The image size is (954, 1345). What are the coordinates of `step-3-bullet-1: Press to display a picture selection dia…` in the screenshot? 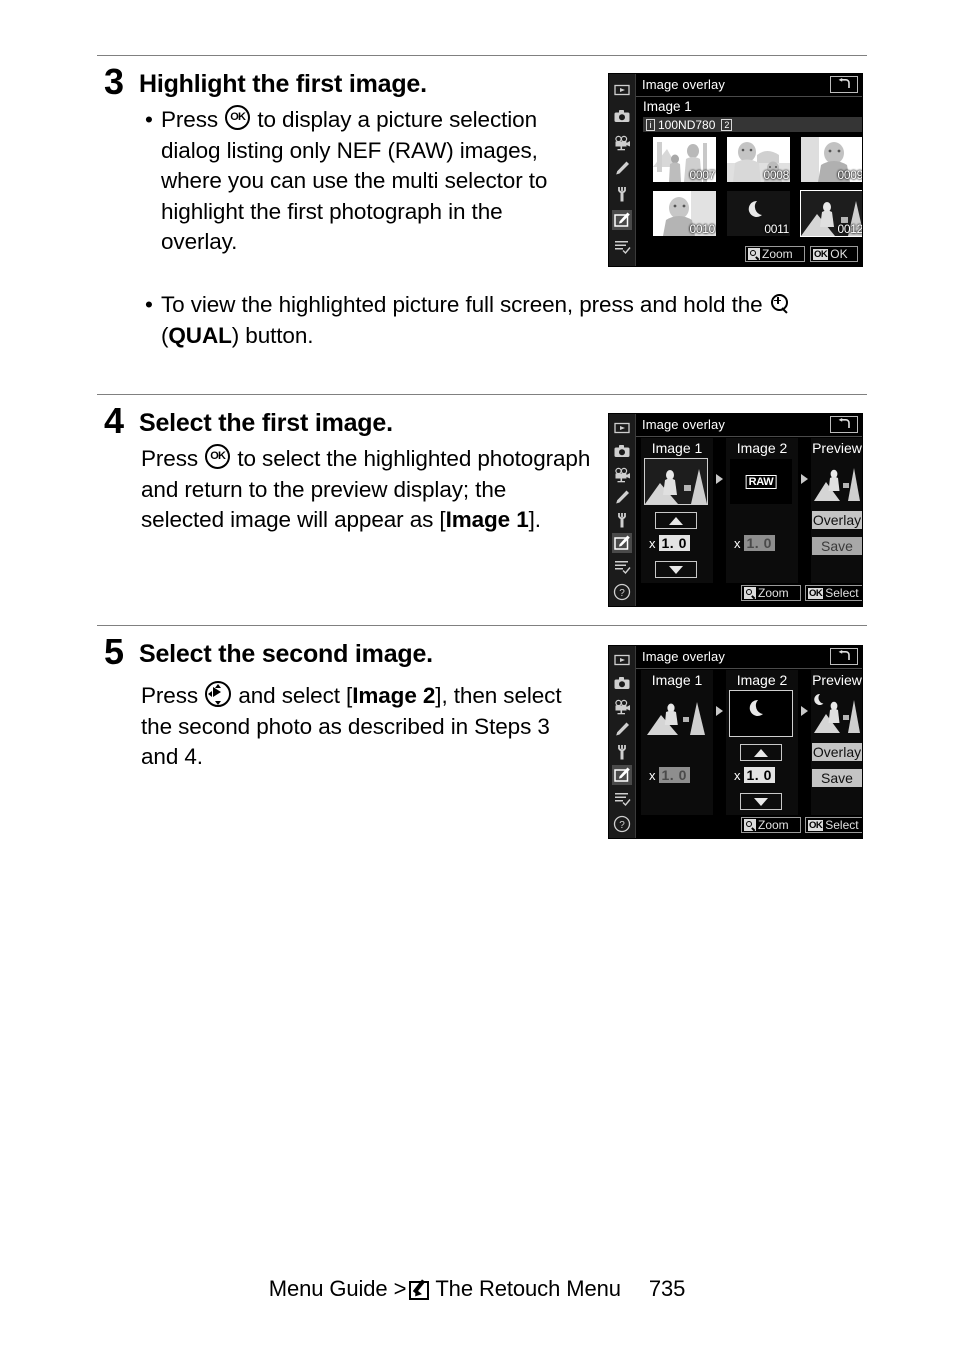 It's located at (363, 181).